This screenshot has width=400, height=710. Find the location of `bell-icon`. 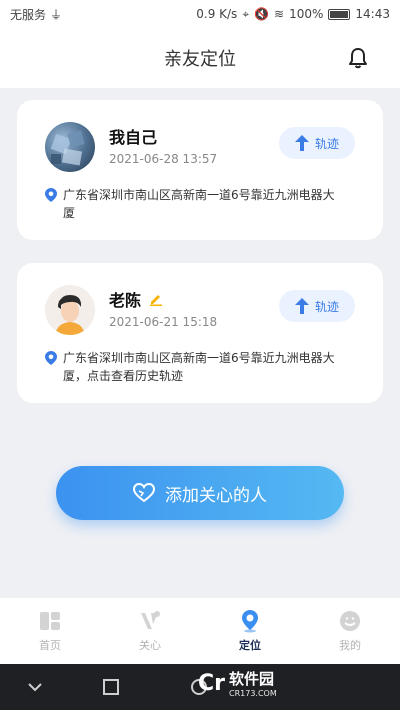

bell-icon is located at coordinates (358, 58).